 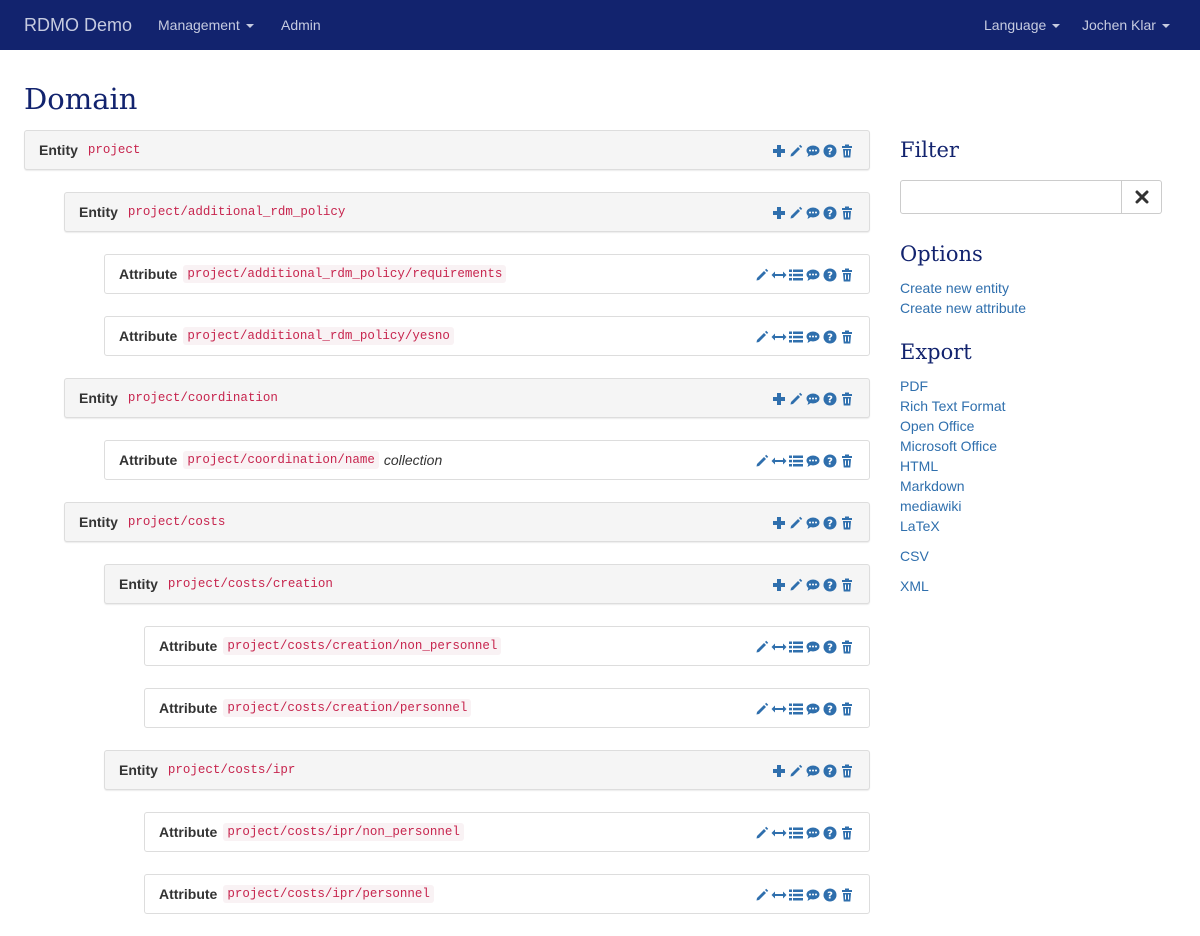 What do you see at coordinates (78, 25) in the screenshot?
I see `brand-link: RDMO Demo` at bounding box center [78, 25].